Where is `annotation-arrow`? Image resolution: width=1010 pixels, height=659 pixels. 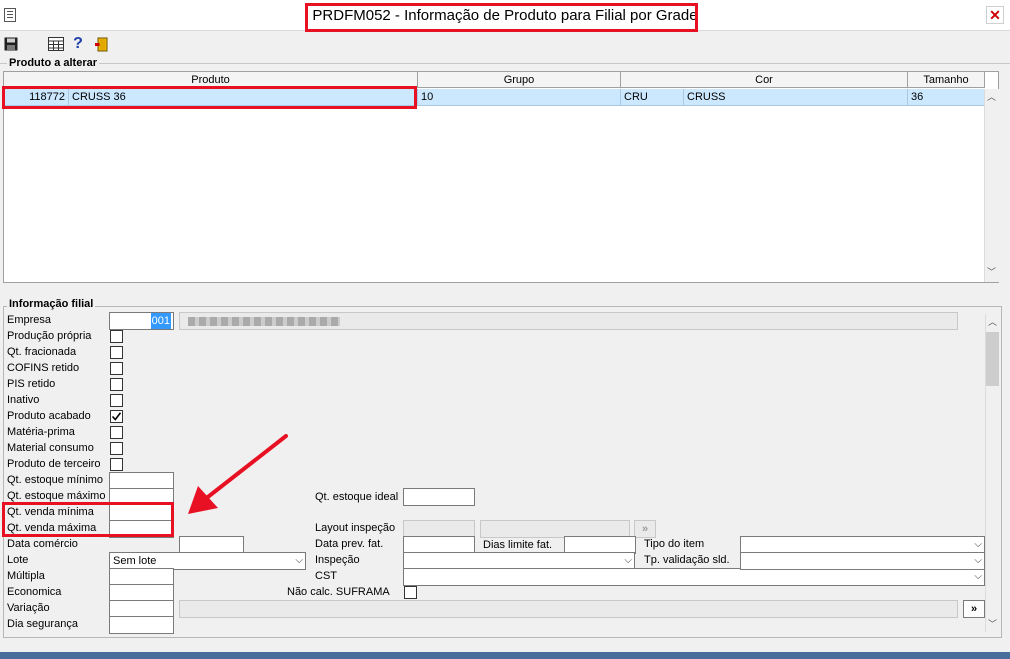 annotation-arrow is located at coordinates (238, 474).